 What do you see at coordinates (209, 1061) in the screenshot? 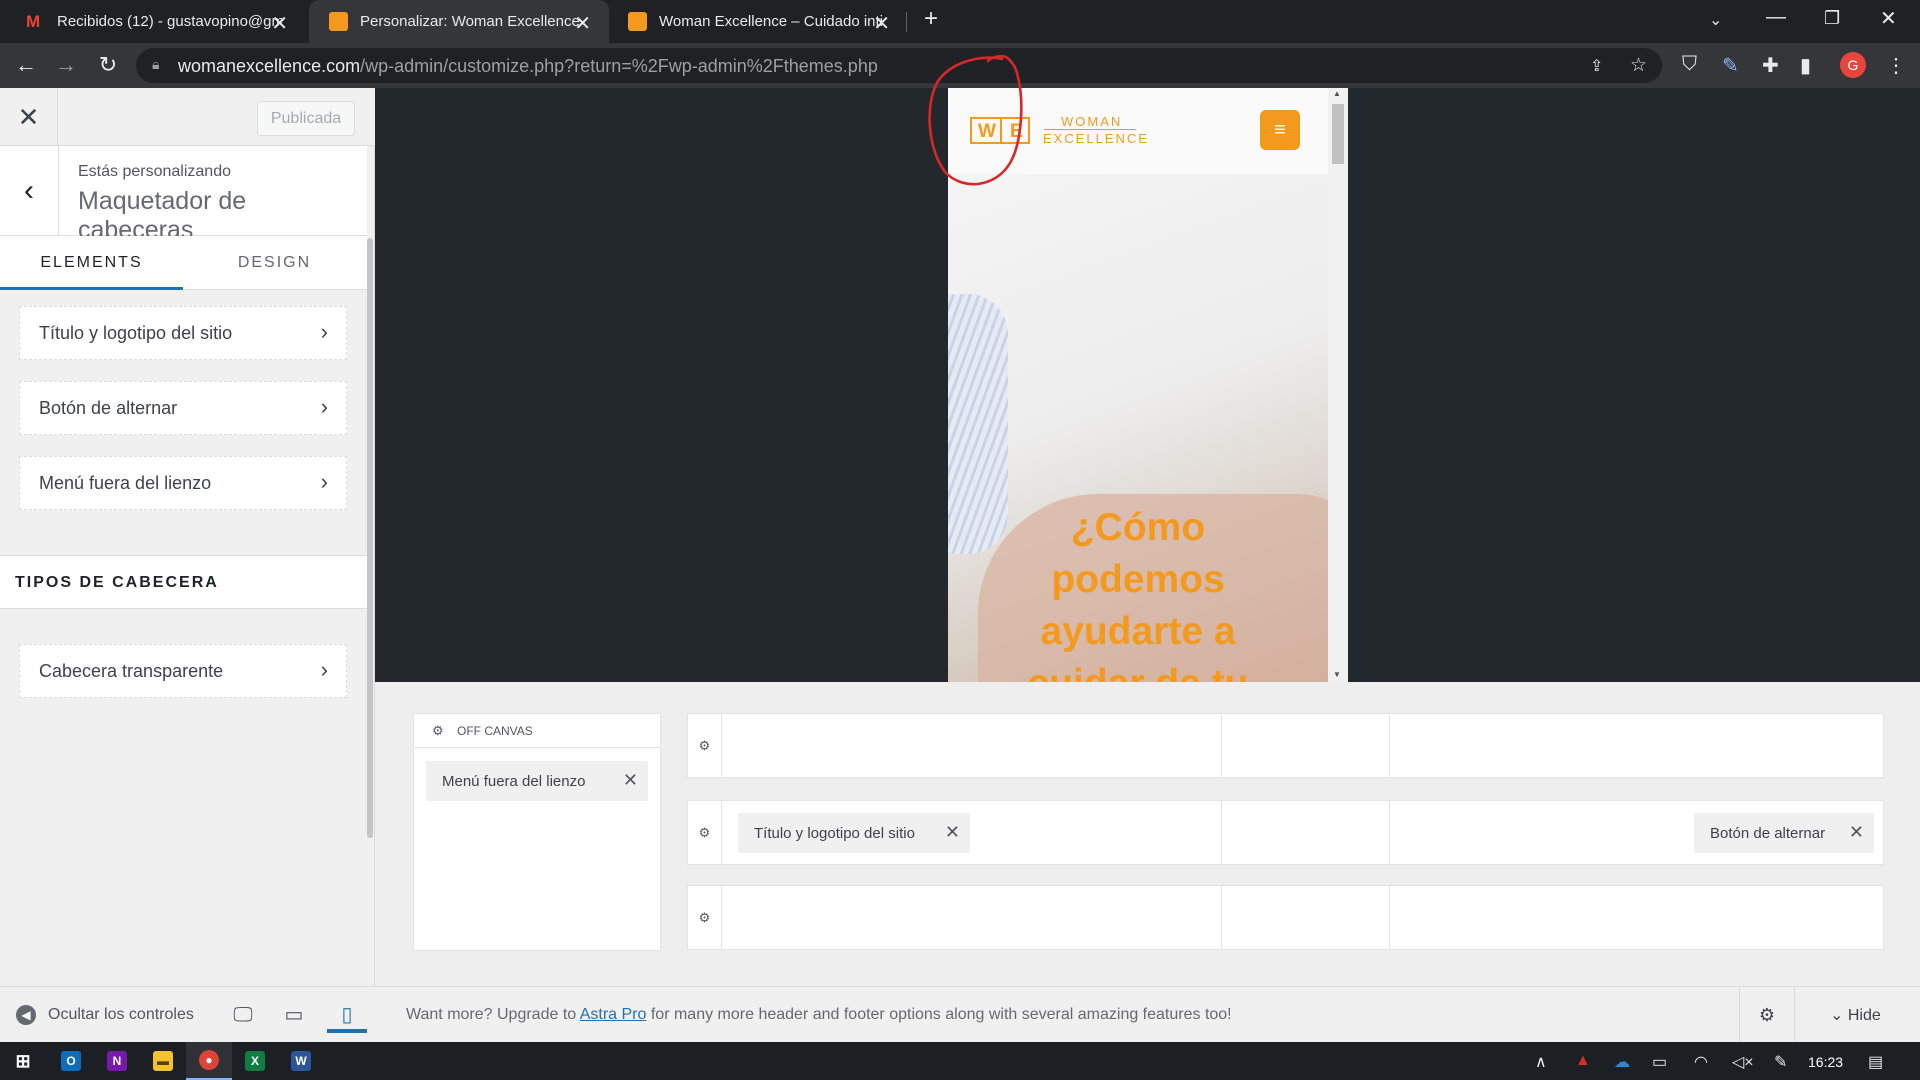
I see `chrome-icon: ●` at bounding box center [209, 1061].